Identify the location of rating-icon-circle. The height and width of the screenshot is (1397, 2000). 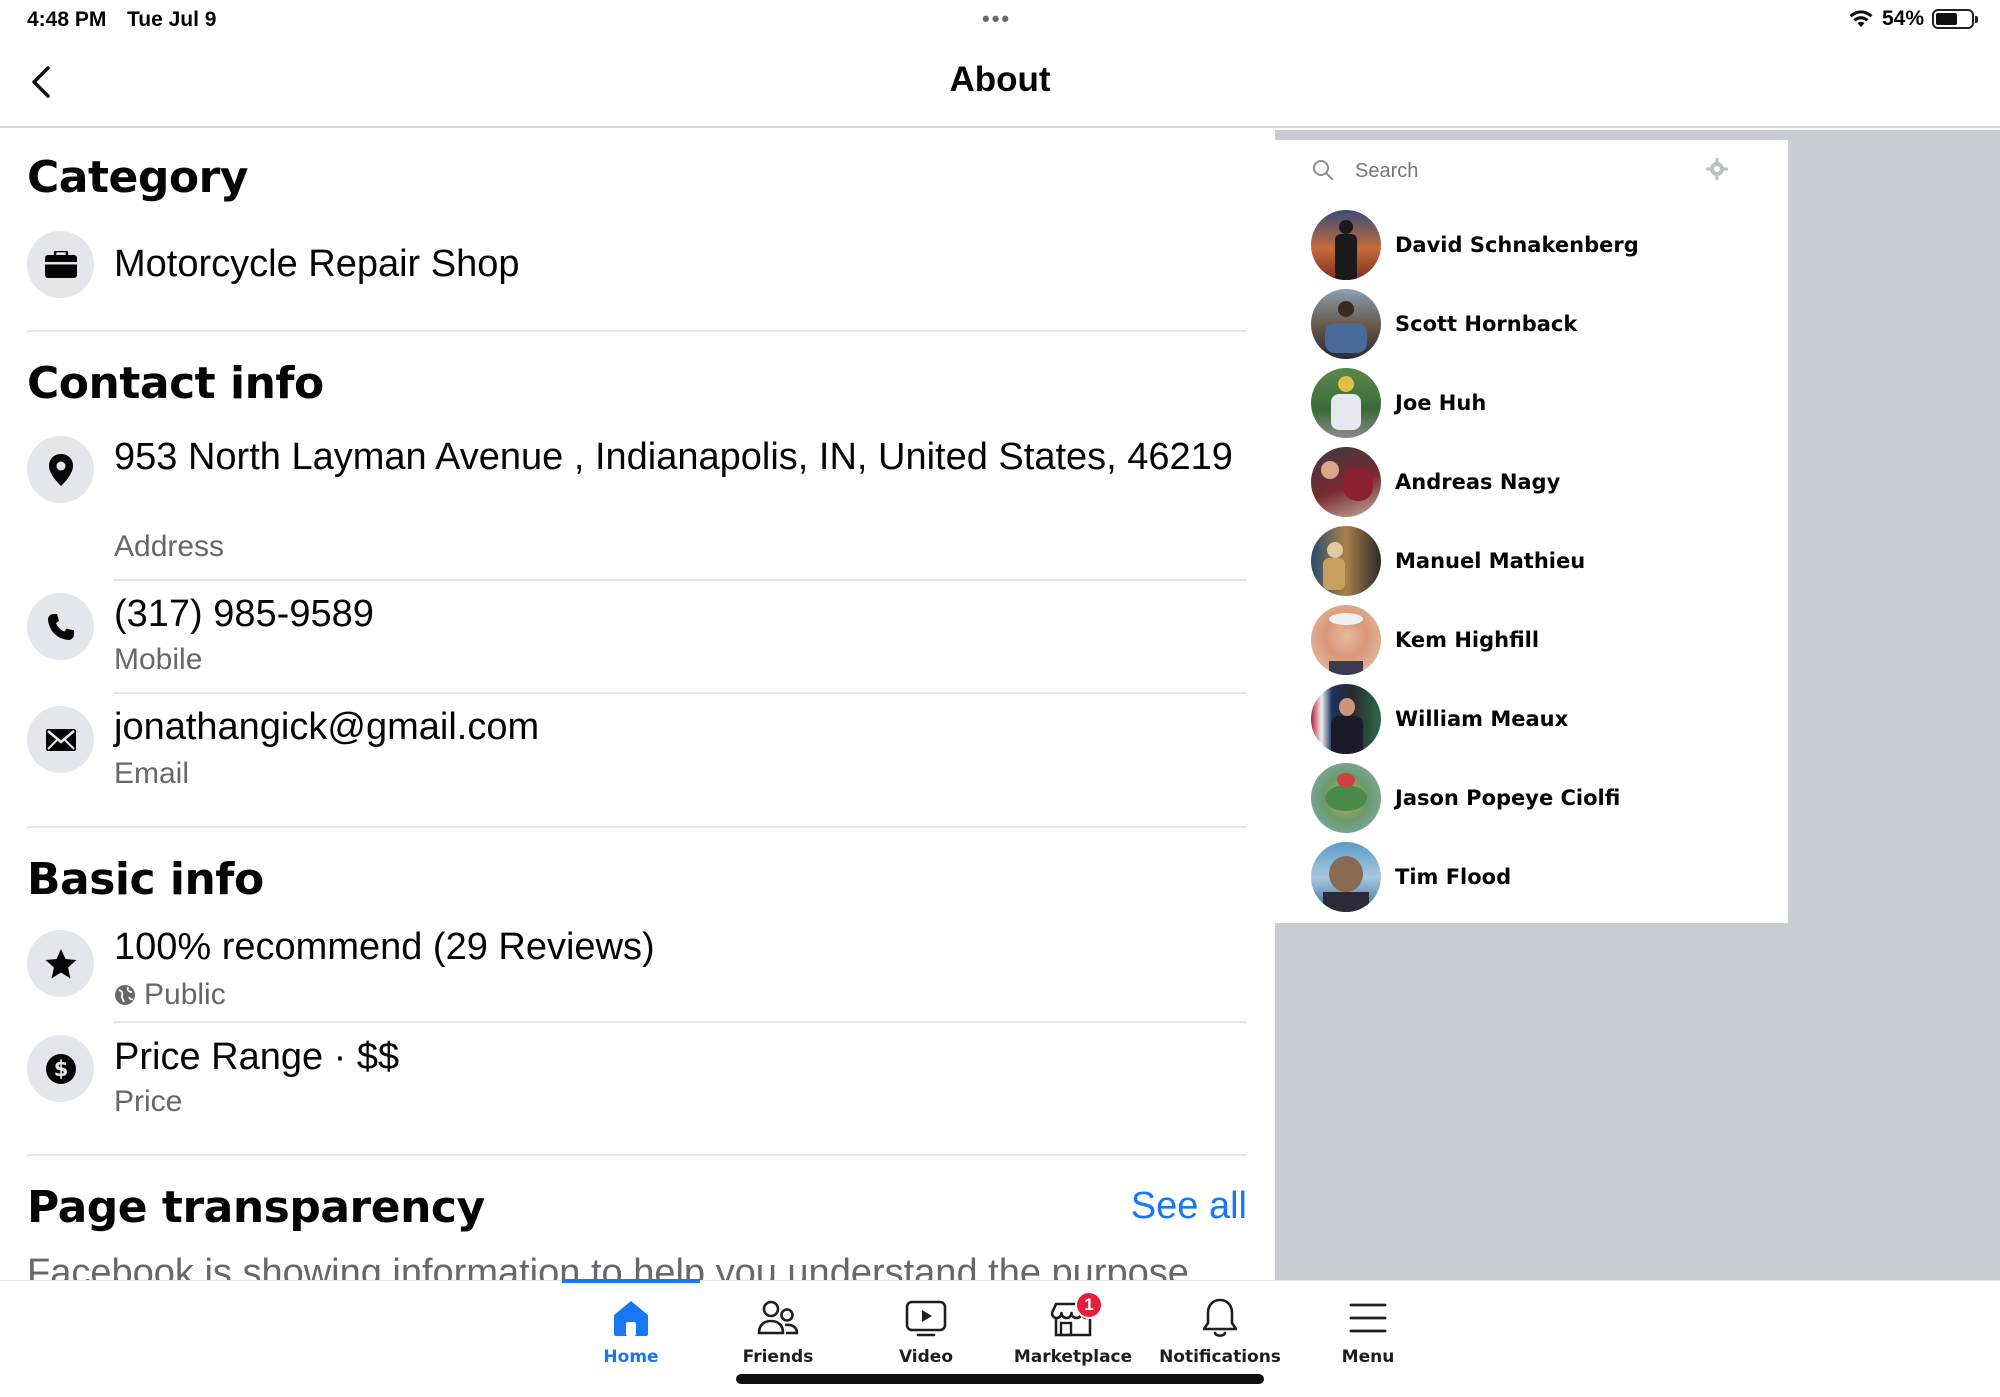
(60, 963).